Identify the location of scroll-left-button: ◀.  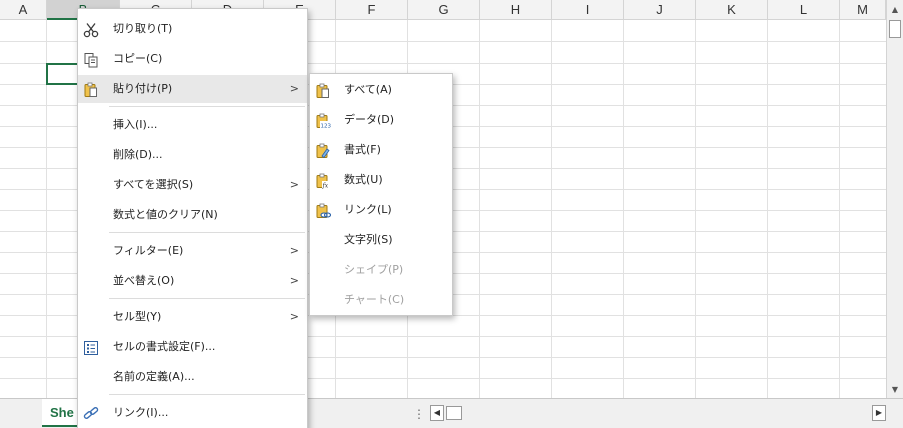
(437, 413).